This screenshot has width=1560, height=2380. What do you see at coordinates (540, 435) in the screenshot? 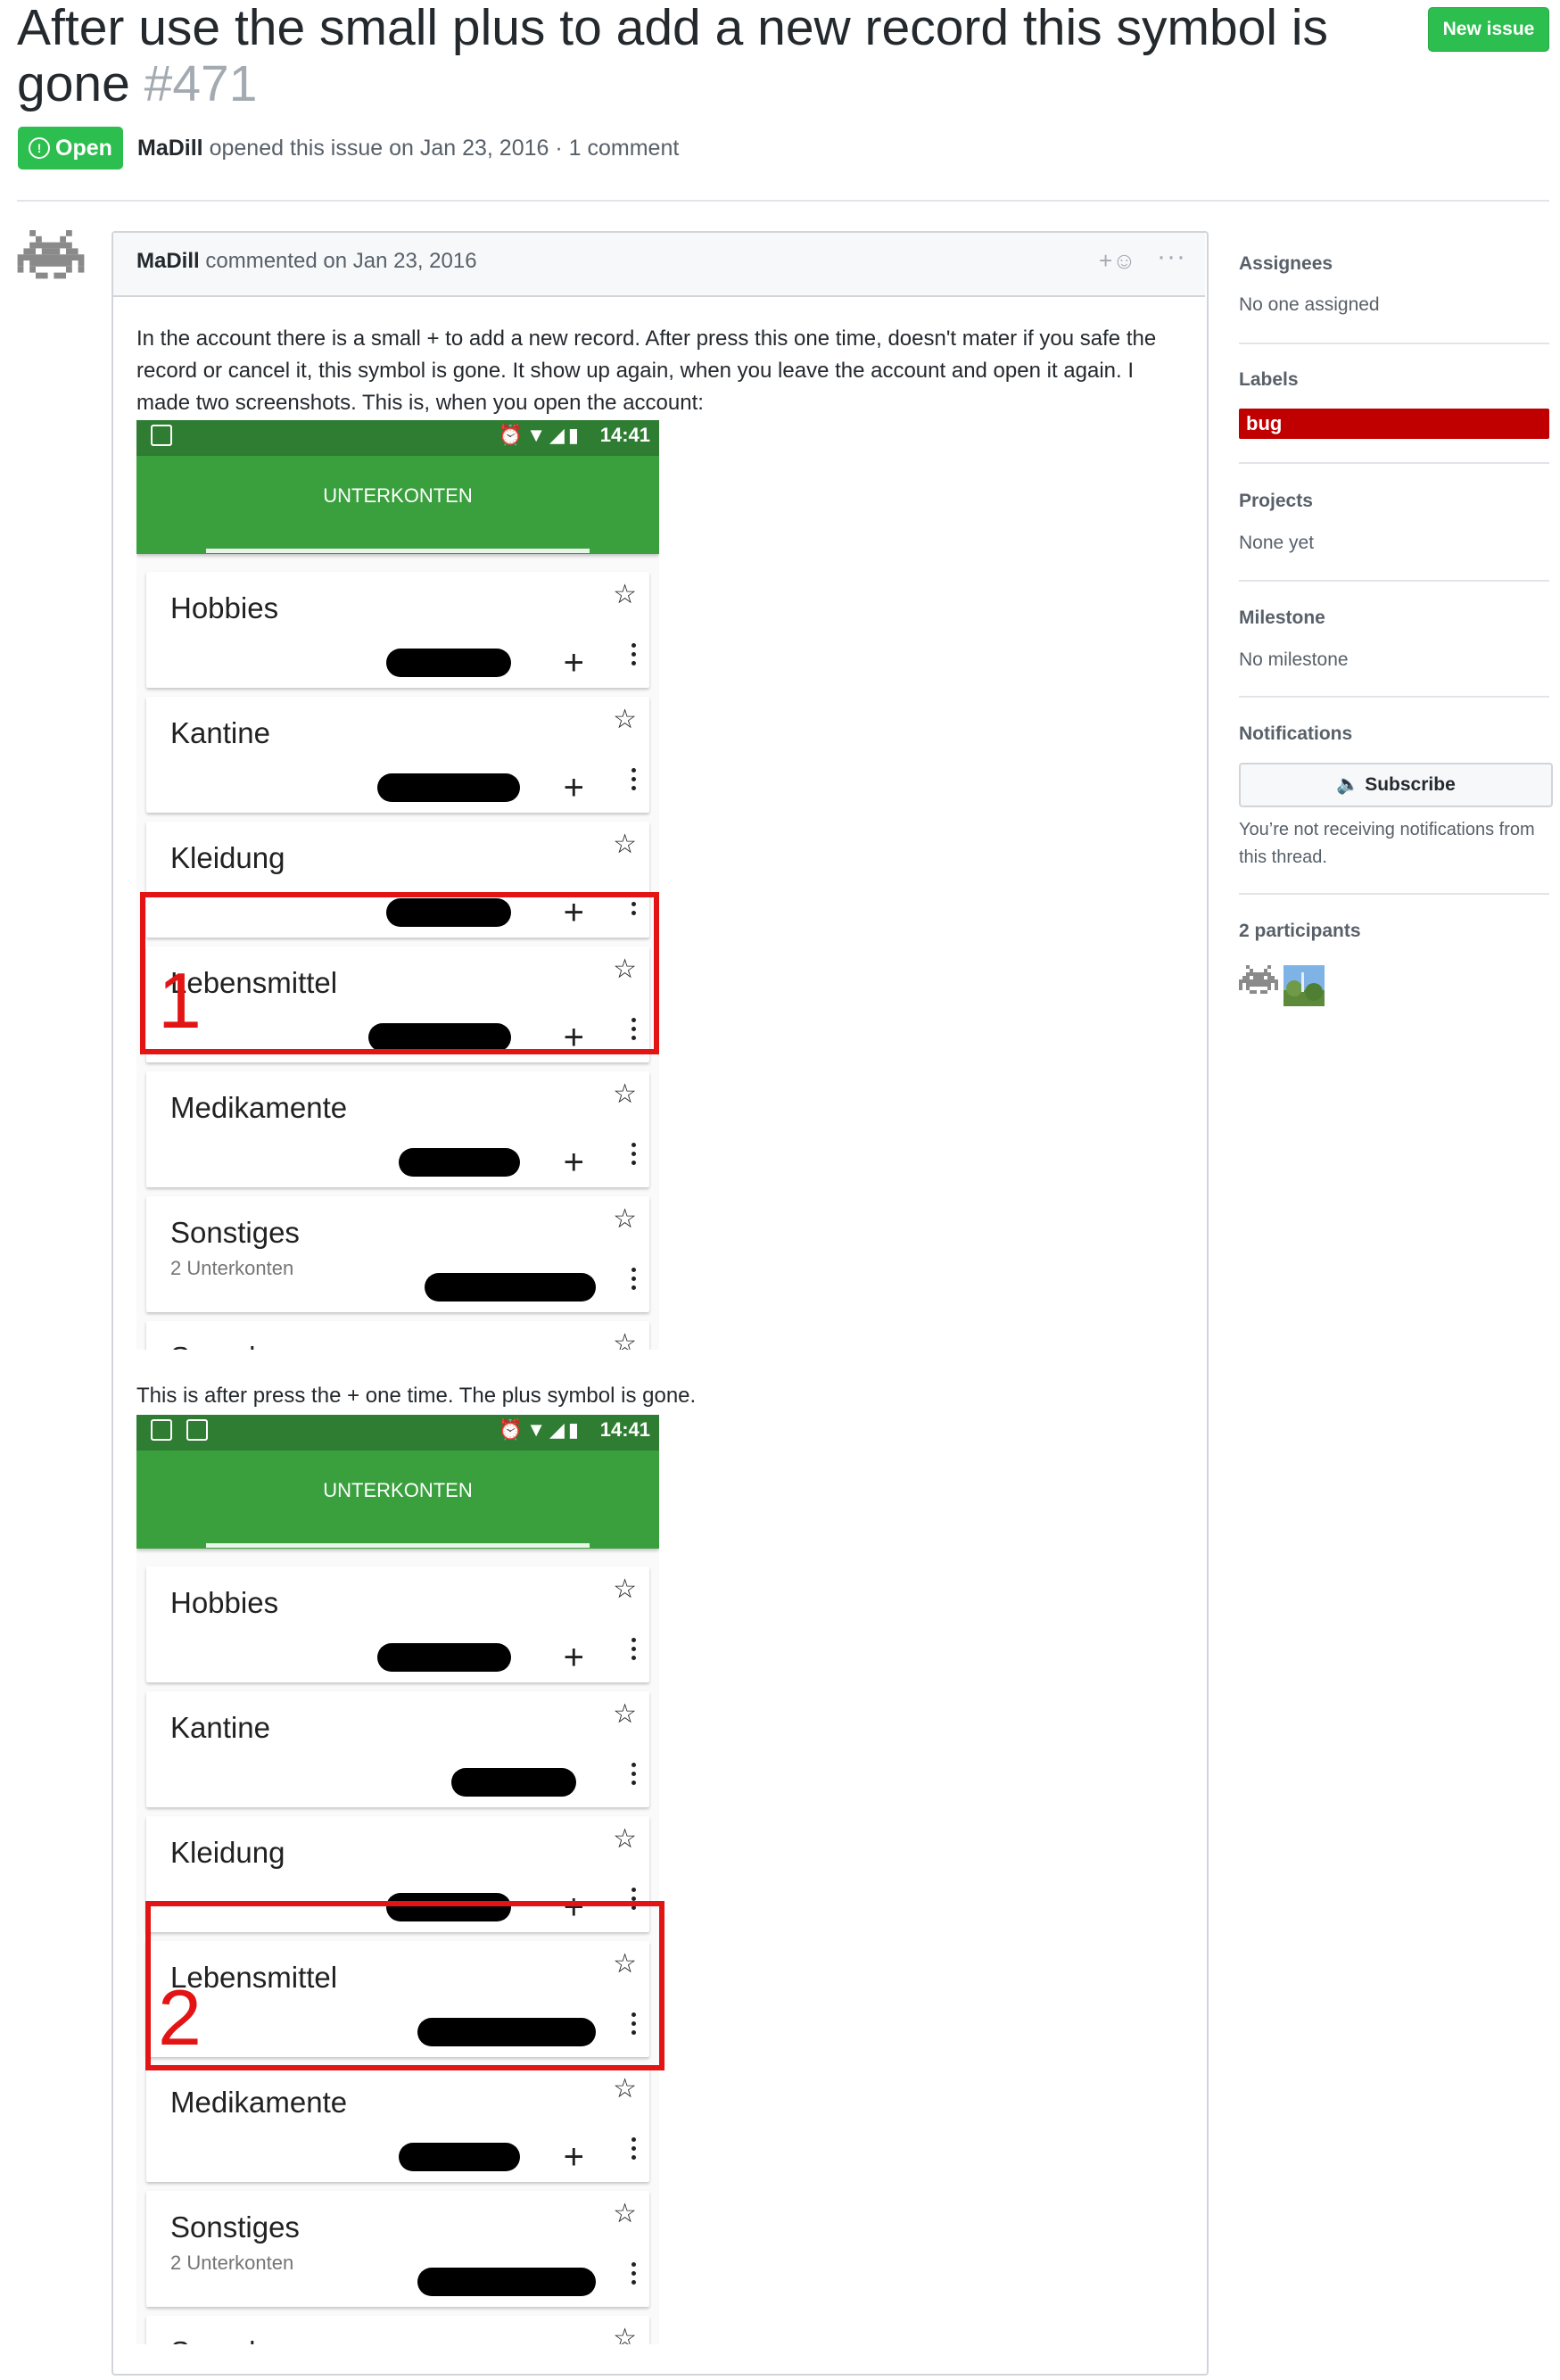
I see `phone-status-icons: ⏰▼◢▮` at bounding box center [540, 435].